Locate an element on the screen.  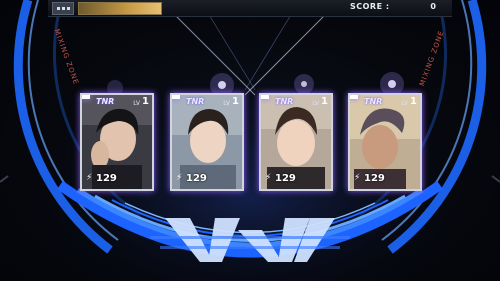
score-label: SCORE : is located at coordinates (370, 6).